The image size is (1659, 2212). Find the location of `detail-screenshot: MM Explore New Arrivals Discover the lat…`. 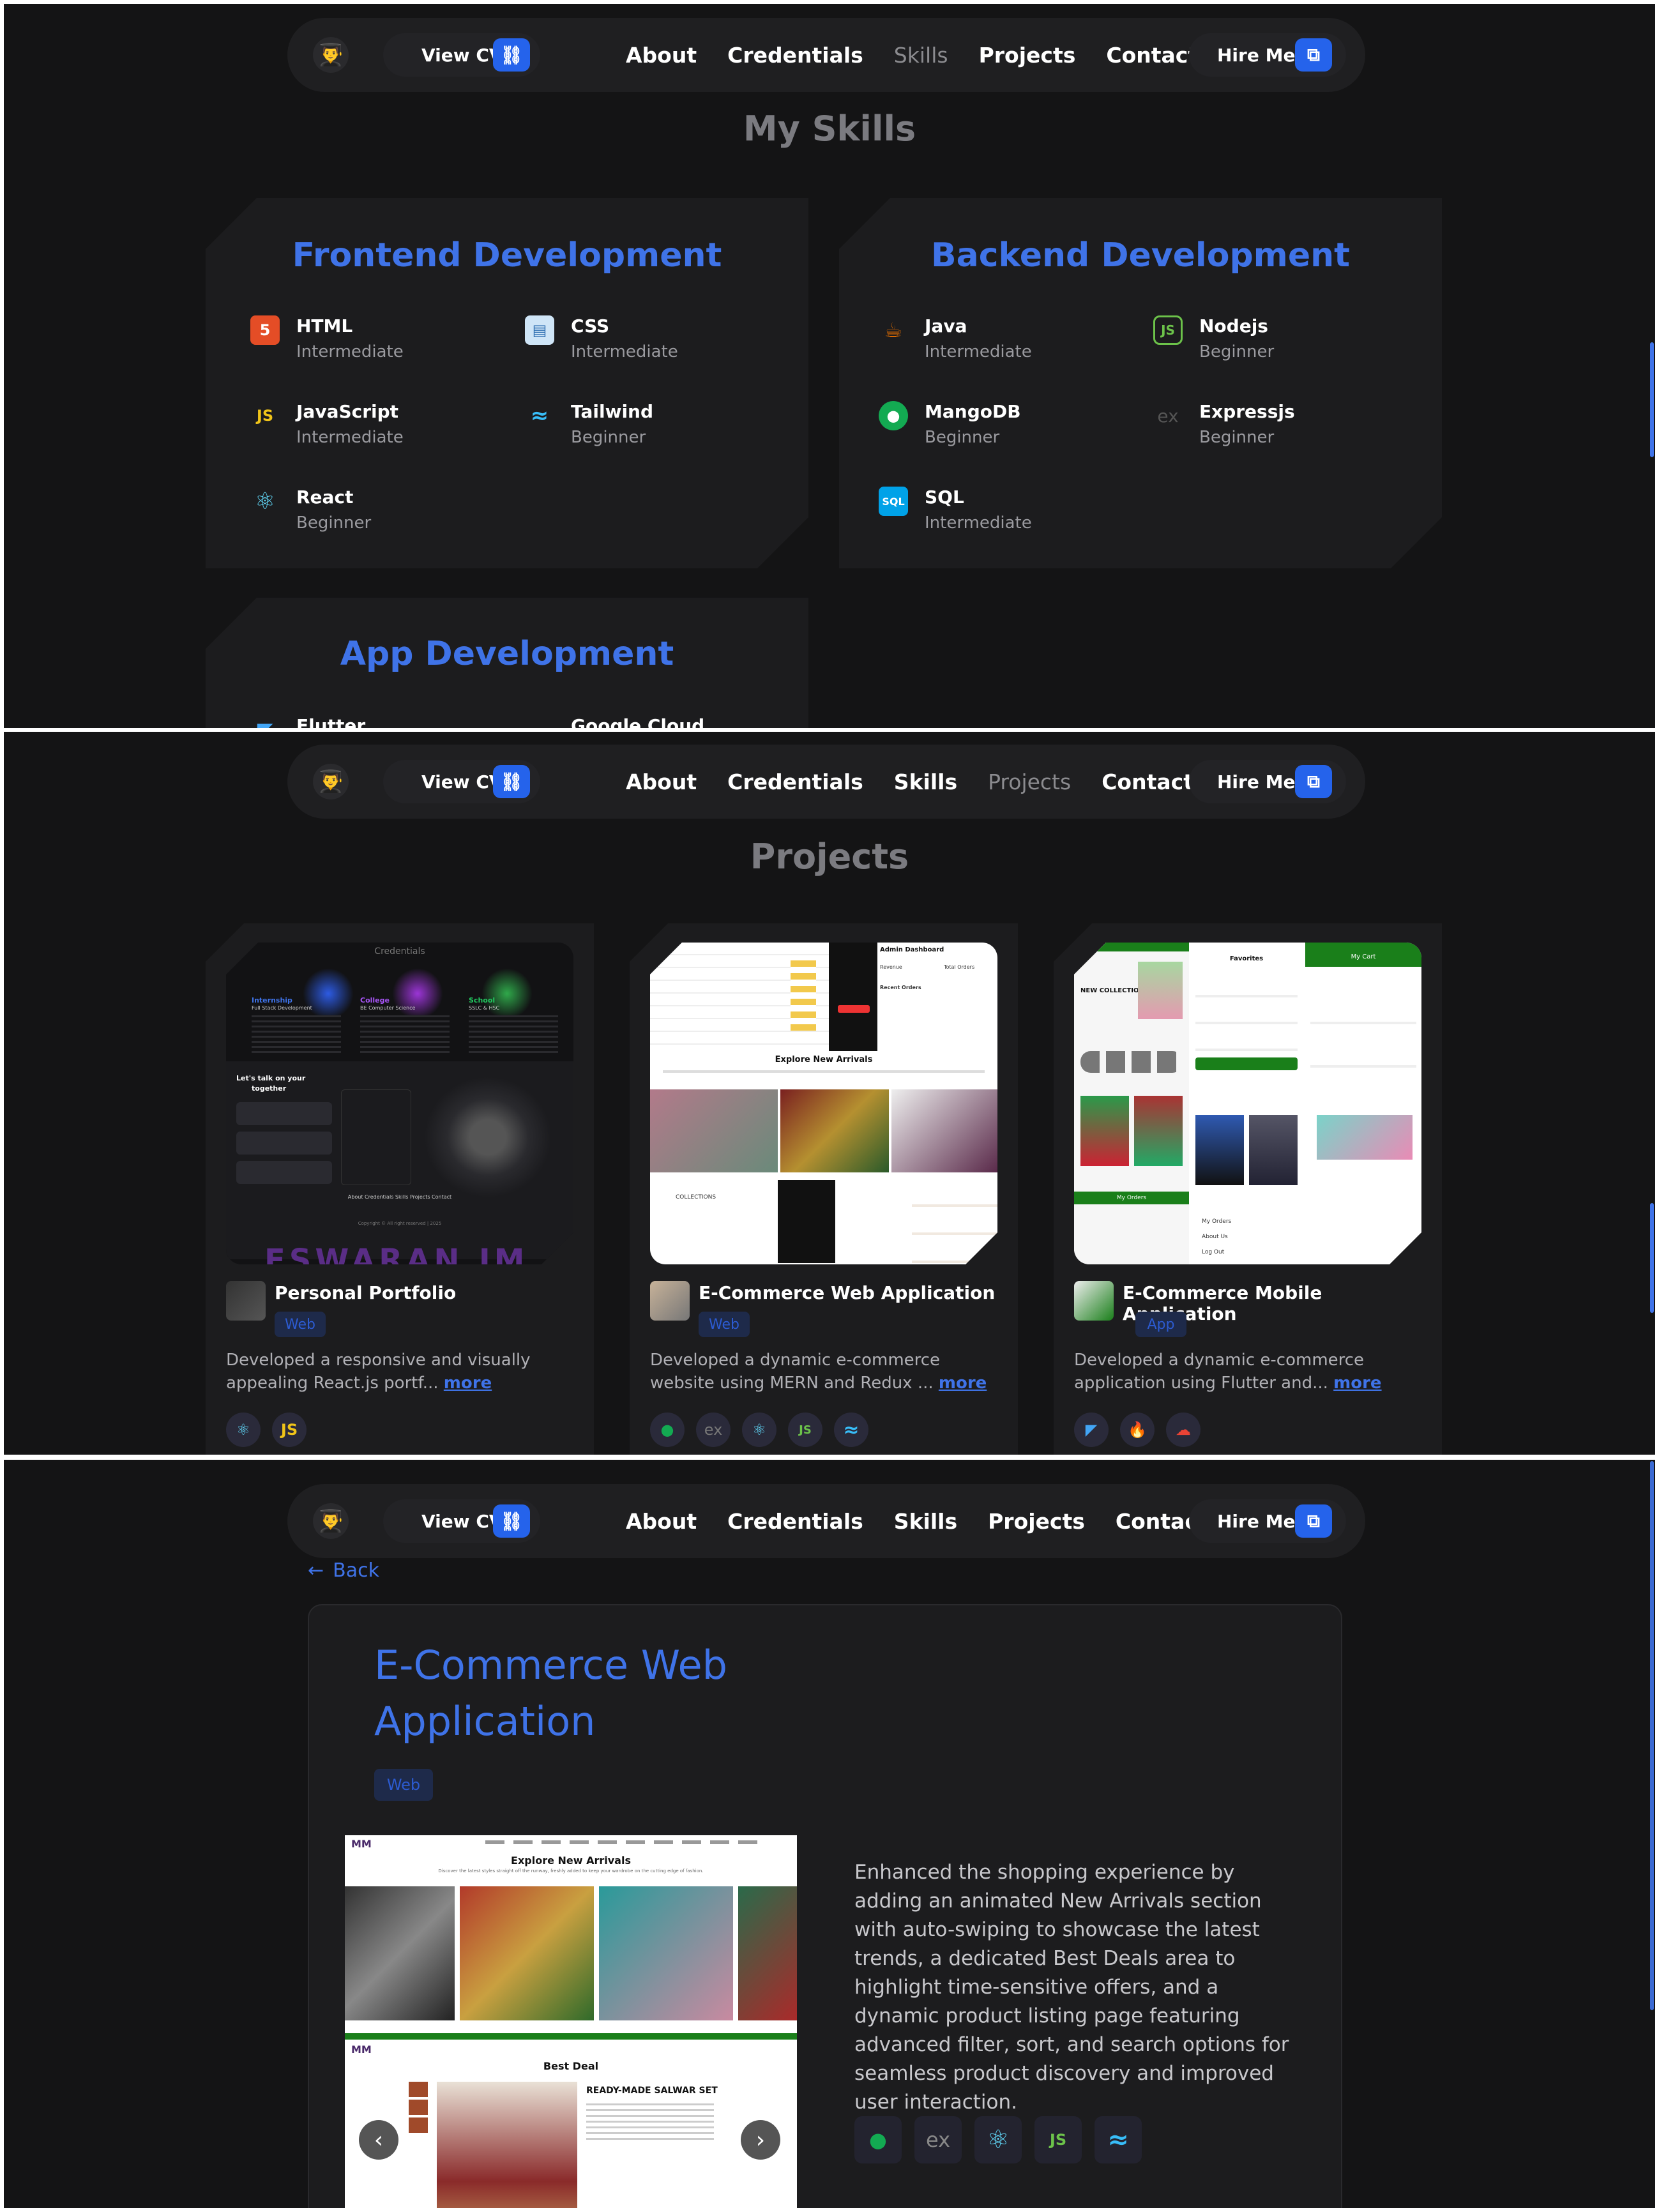

detail-screenshot: MM Explore New Arrivals Discover the lat… is located at coordinates (571, 2022).